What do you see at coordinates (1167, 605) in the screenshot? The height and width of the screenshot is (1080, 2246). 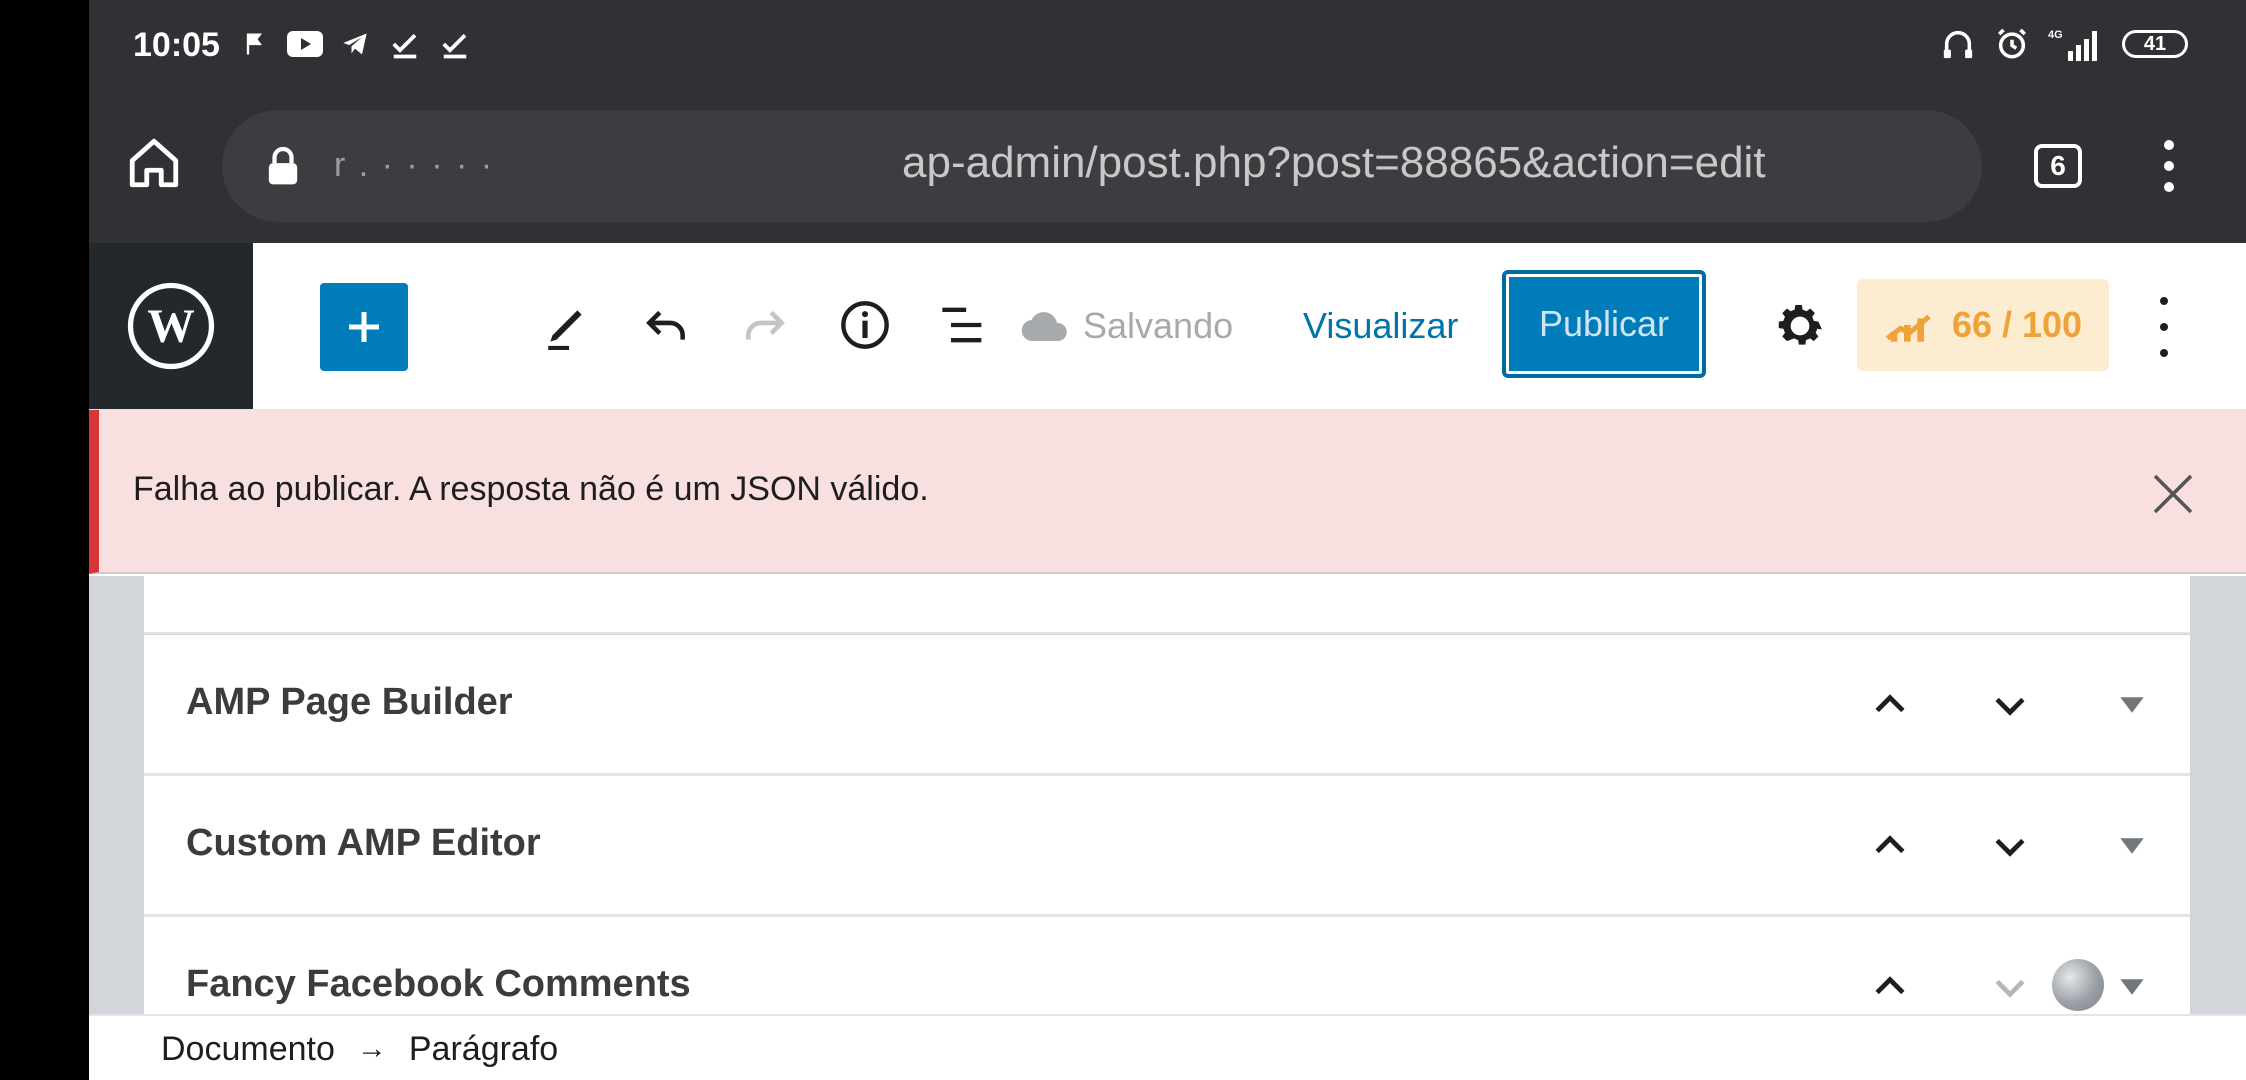 I see `panel-top-edge` at bounding box center [1167, 605].